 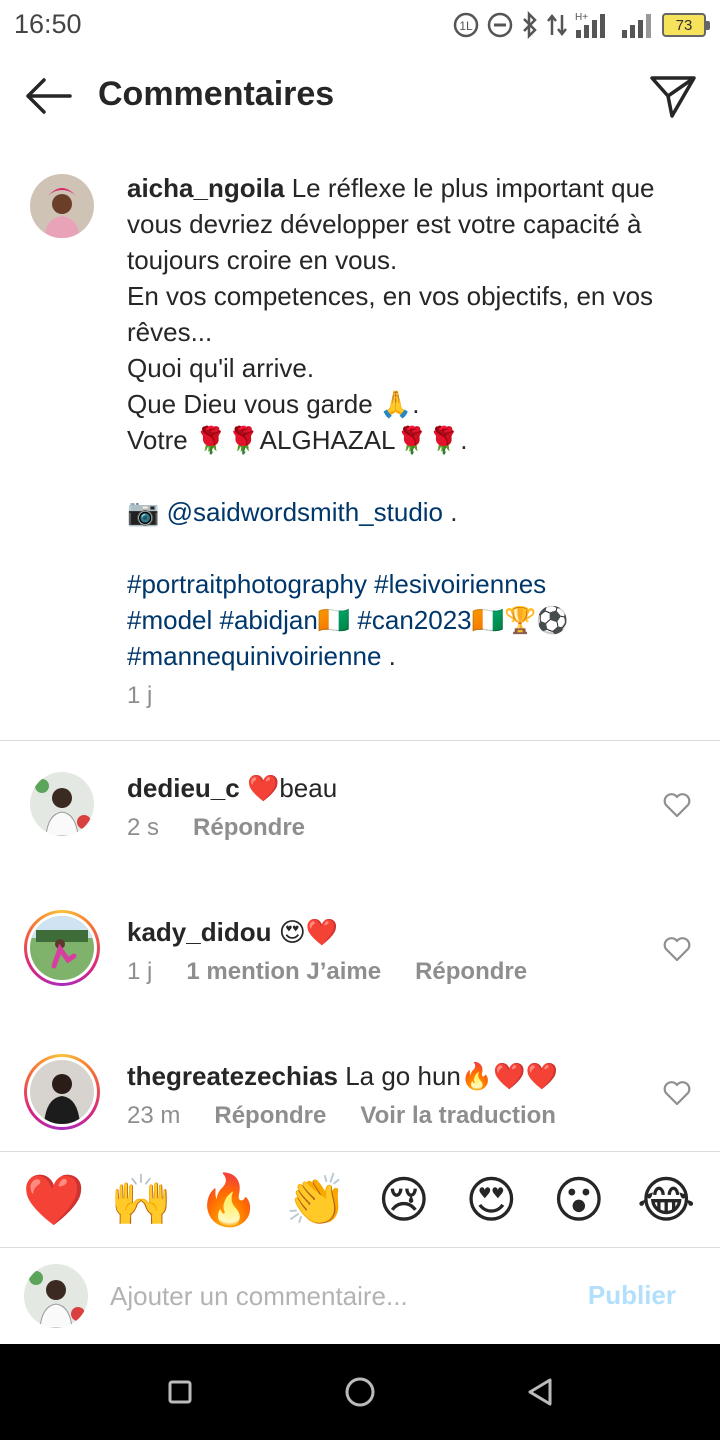 I want to click on back-nav-button, so click(x=540, y=1392).